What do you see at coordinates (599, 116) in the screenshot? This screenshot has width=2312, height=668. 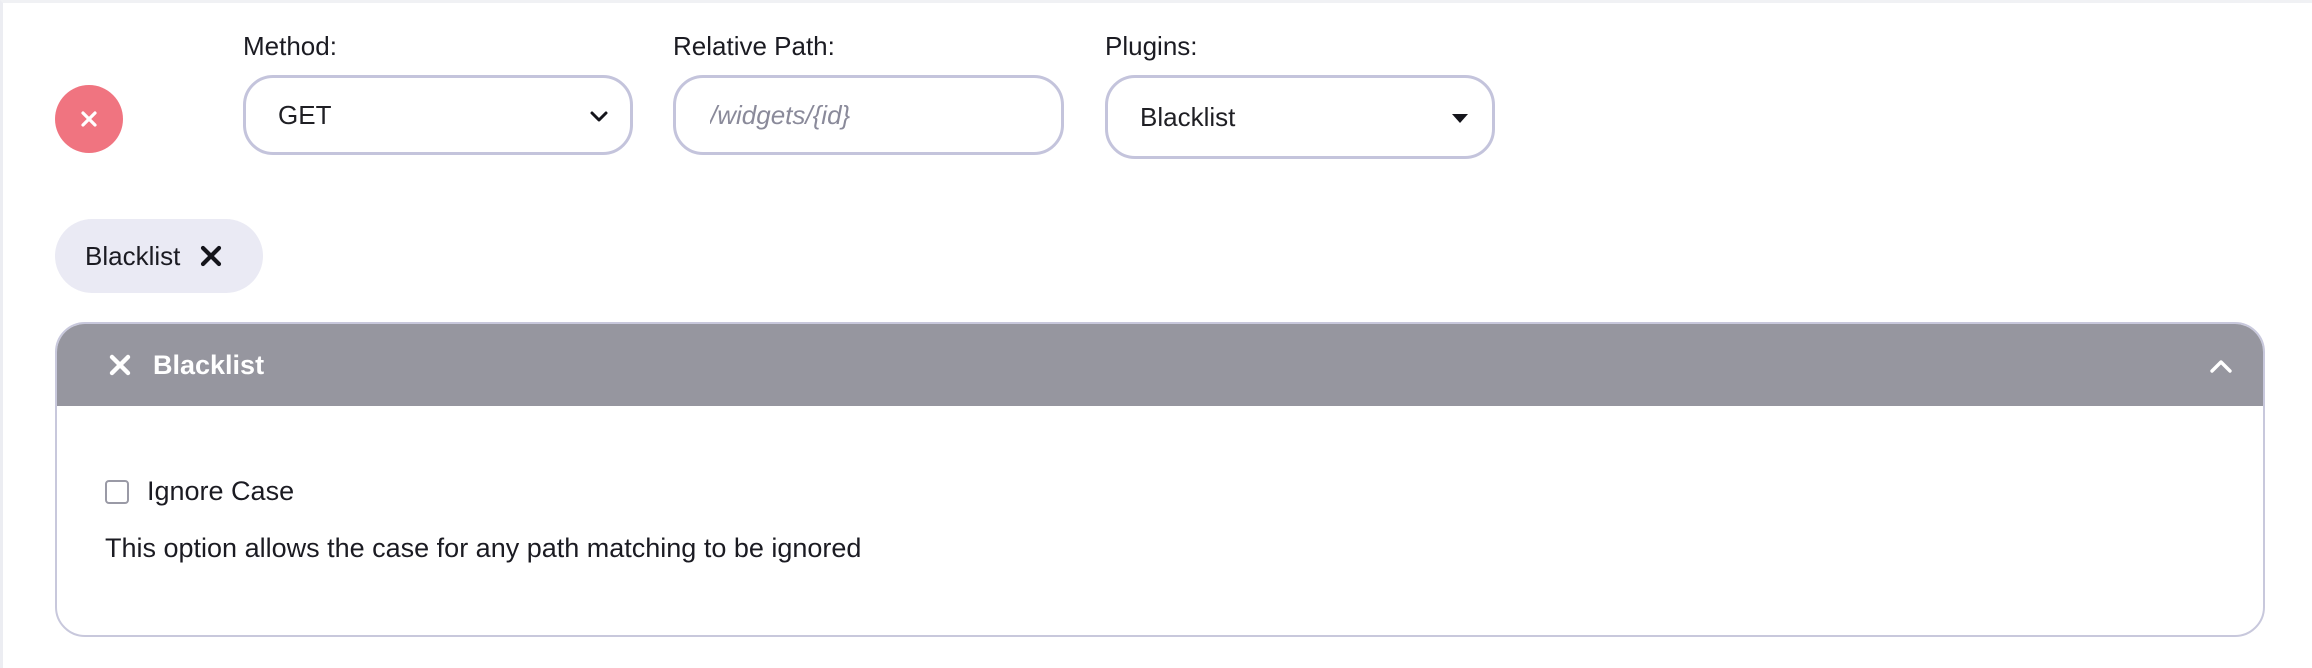 I see `chevron-down-icon` at bounding box center [599, 116].